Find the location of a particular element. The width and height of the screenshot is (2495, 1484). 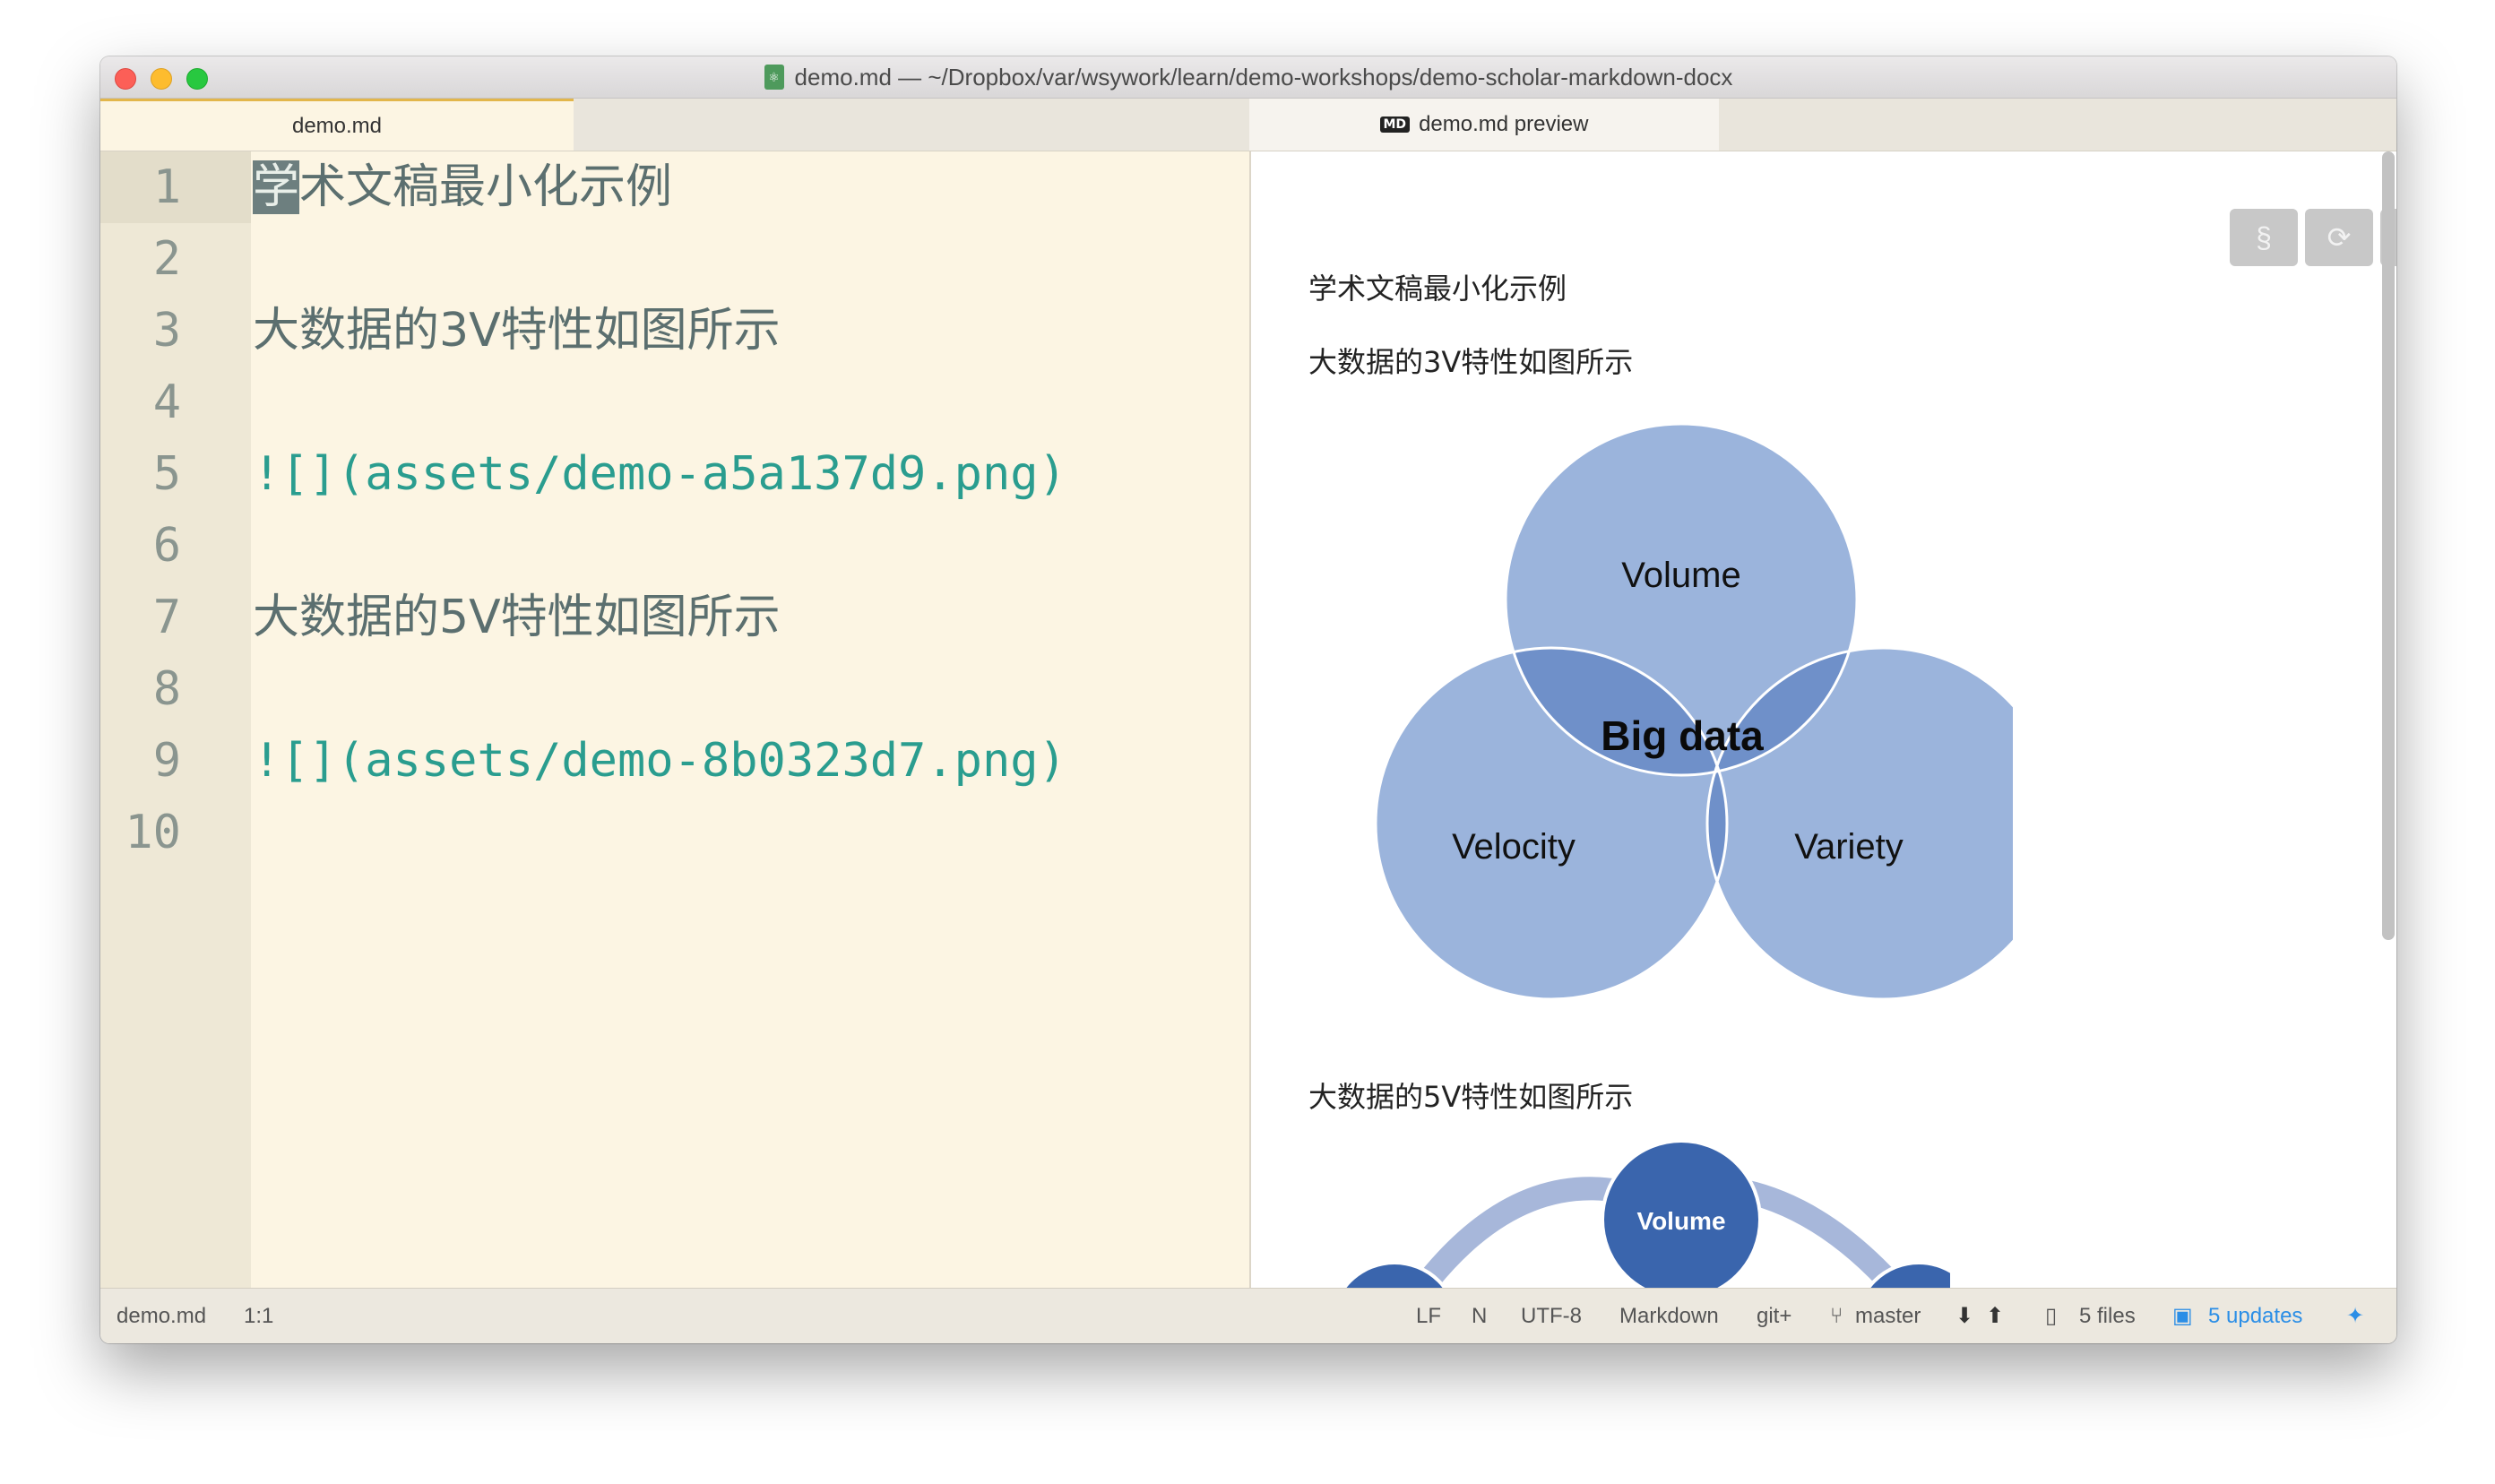

status-grammar: Markdown is located at coordinates (1669, 1316).